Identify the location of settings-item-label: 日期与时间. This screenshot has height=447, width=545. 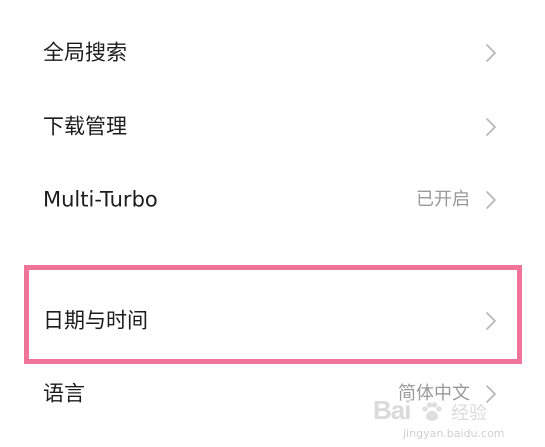
(95, 320).